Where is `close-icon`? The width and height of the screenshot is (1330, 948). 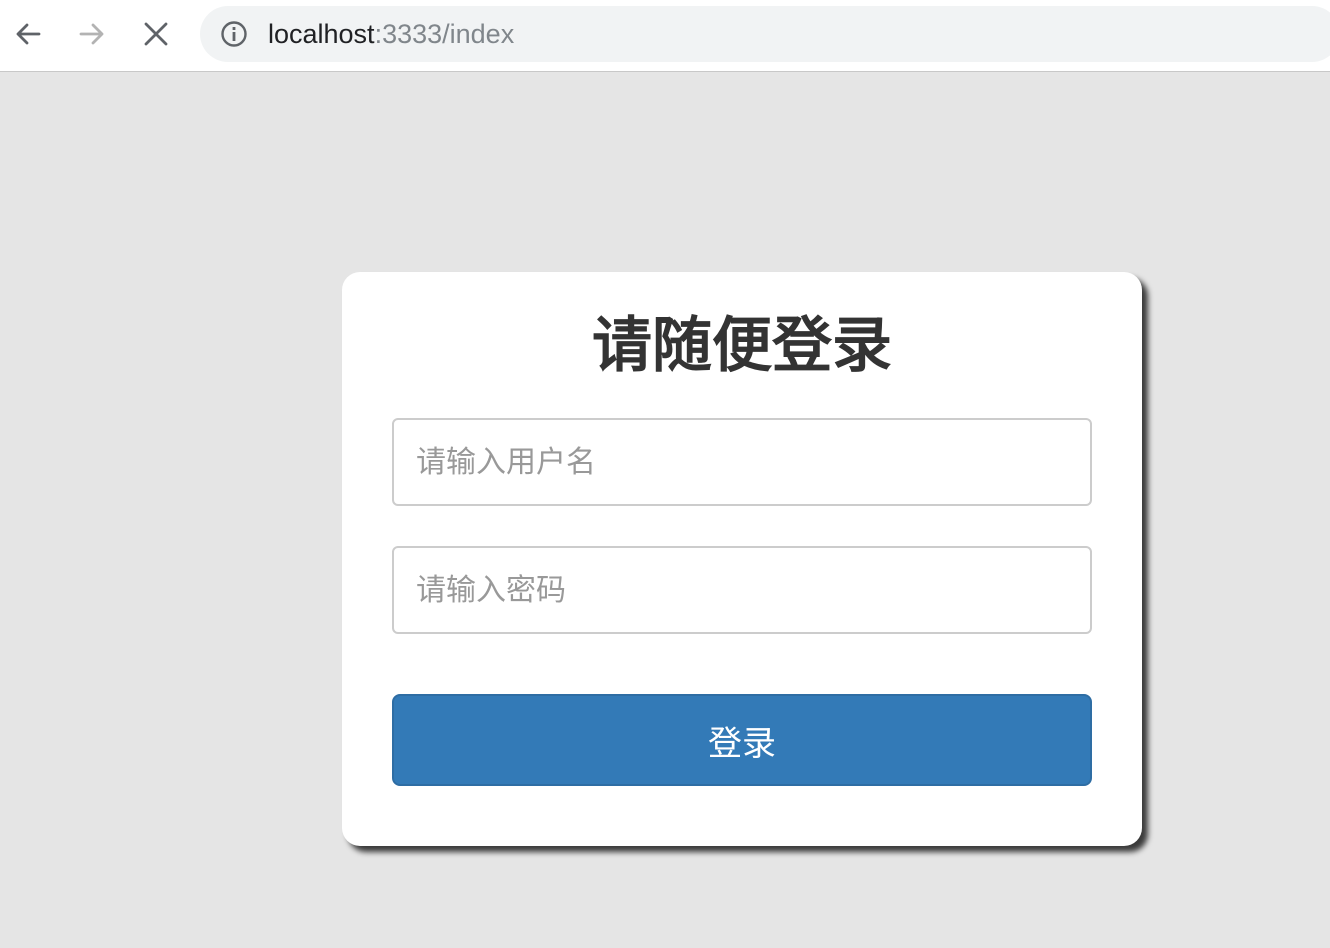
close-icon is located at coordinates (156, 34).